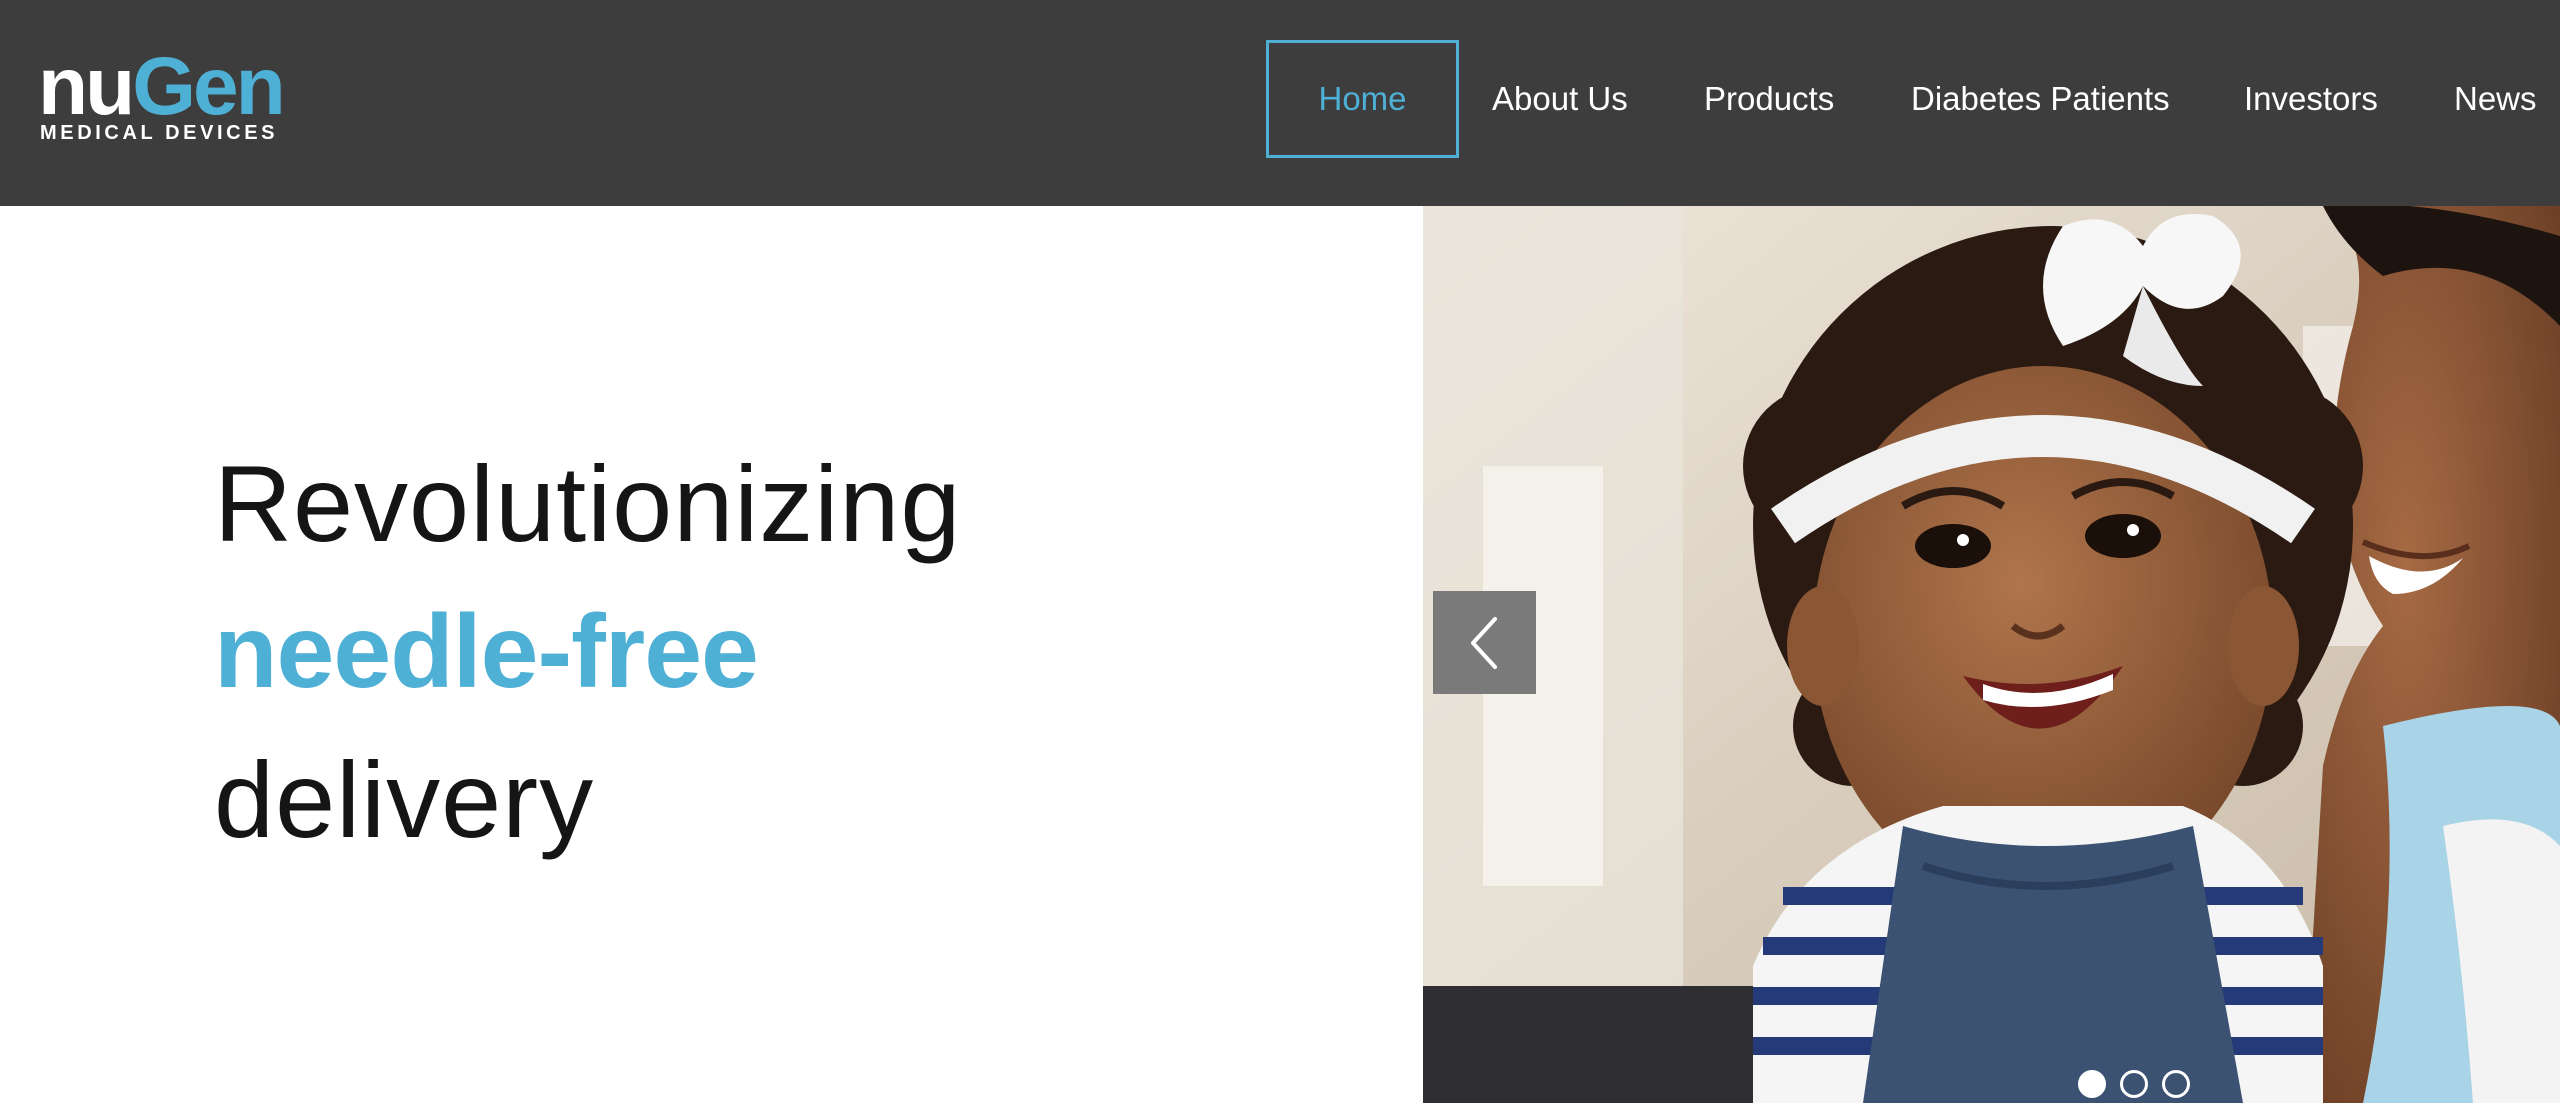  Describe the element at coordinates (1362, 99) in the screenshot. I see `nav-home: Home` at that location.